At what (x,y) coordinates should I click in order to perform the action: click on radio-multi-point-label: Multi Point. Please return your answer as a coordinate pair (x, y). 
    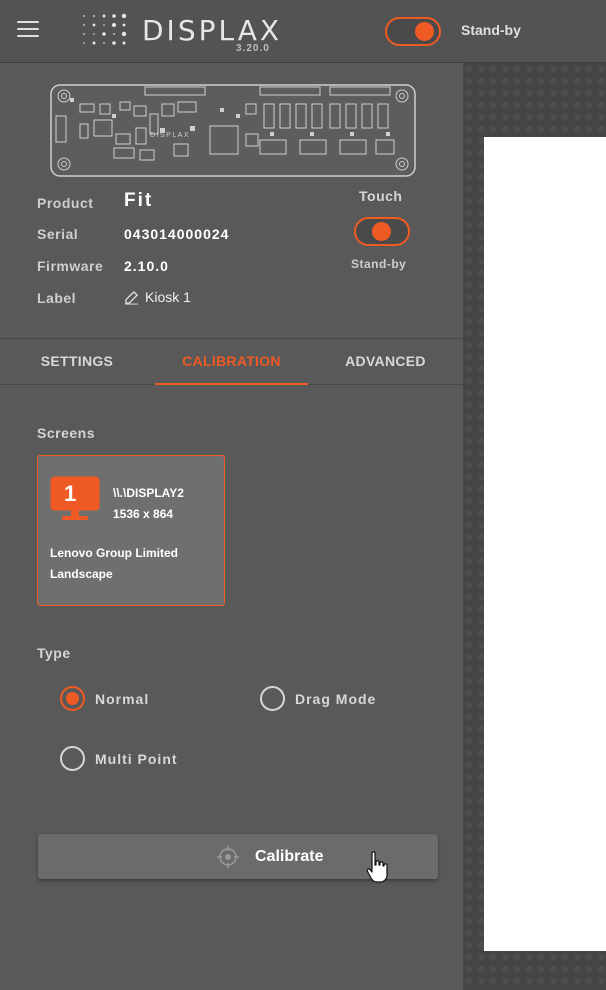
    Looking at the image, I should click on (136, 758).